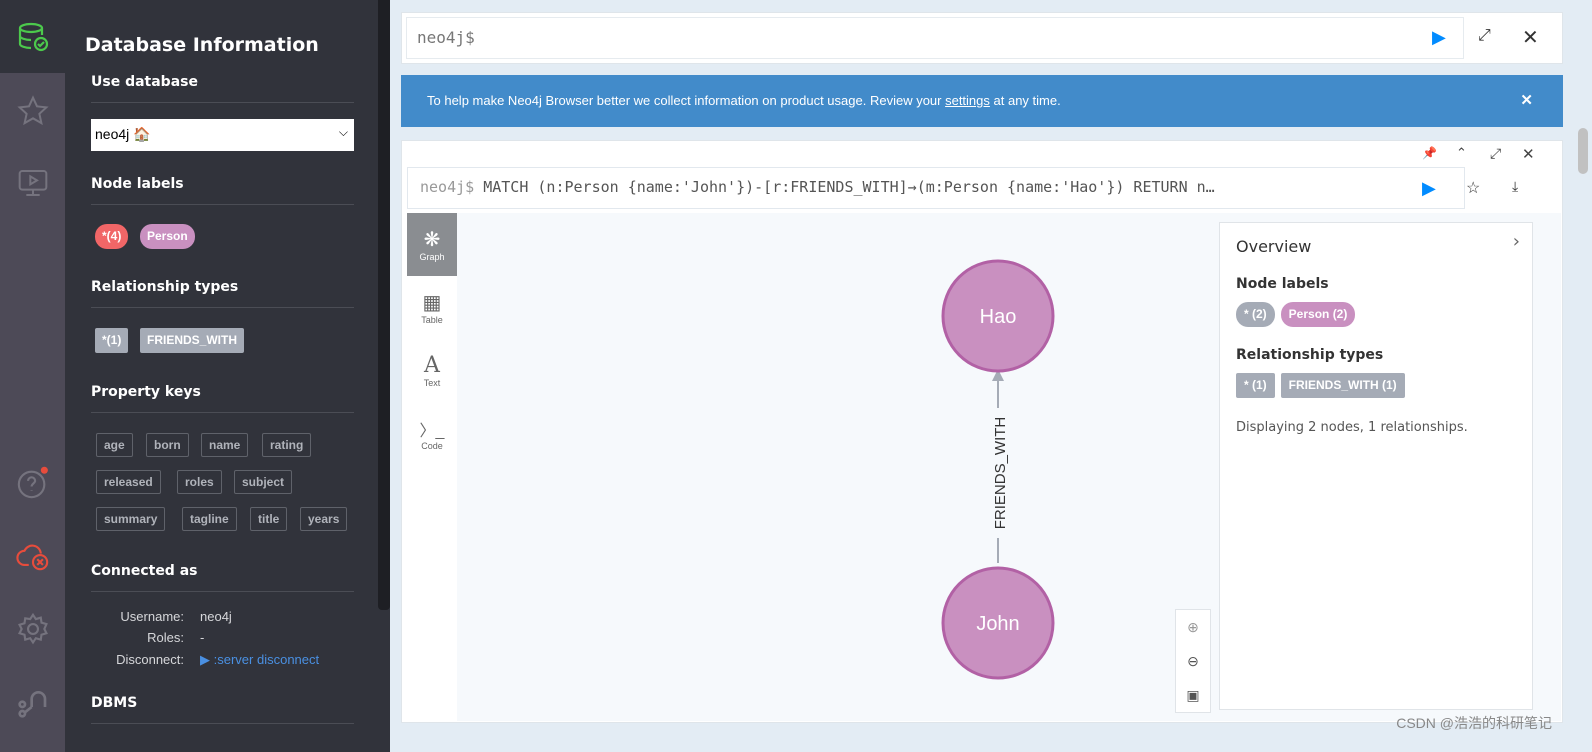 This screenshot has width=1592, height=752. I want to click on star-icon, so click(32, 110).